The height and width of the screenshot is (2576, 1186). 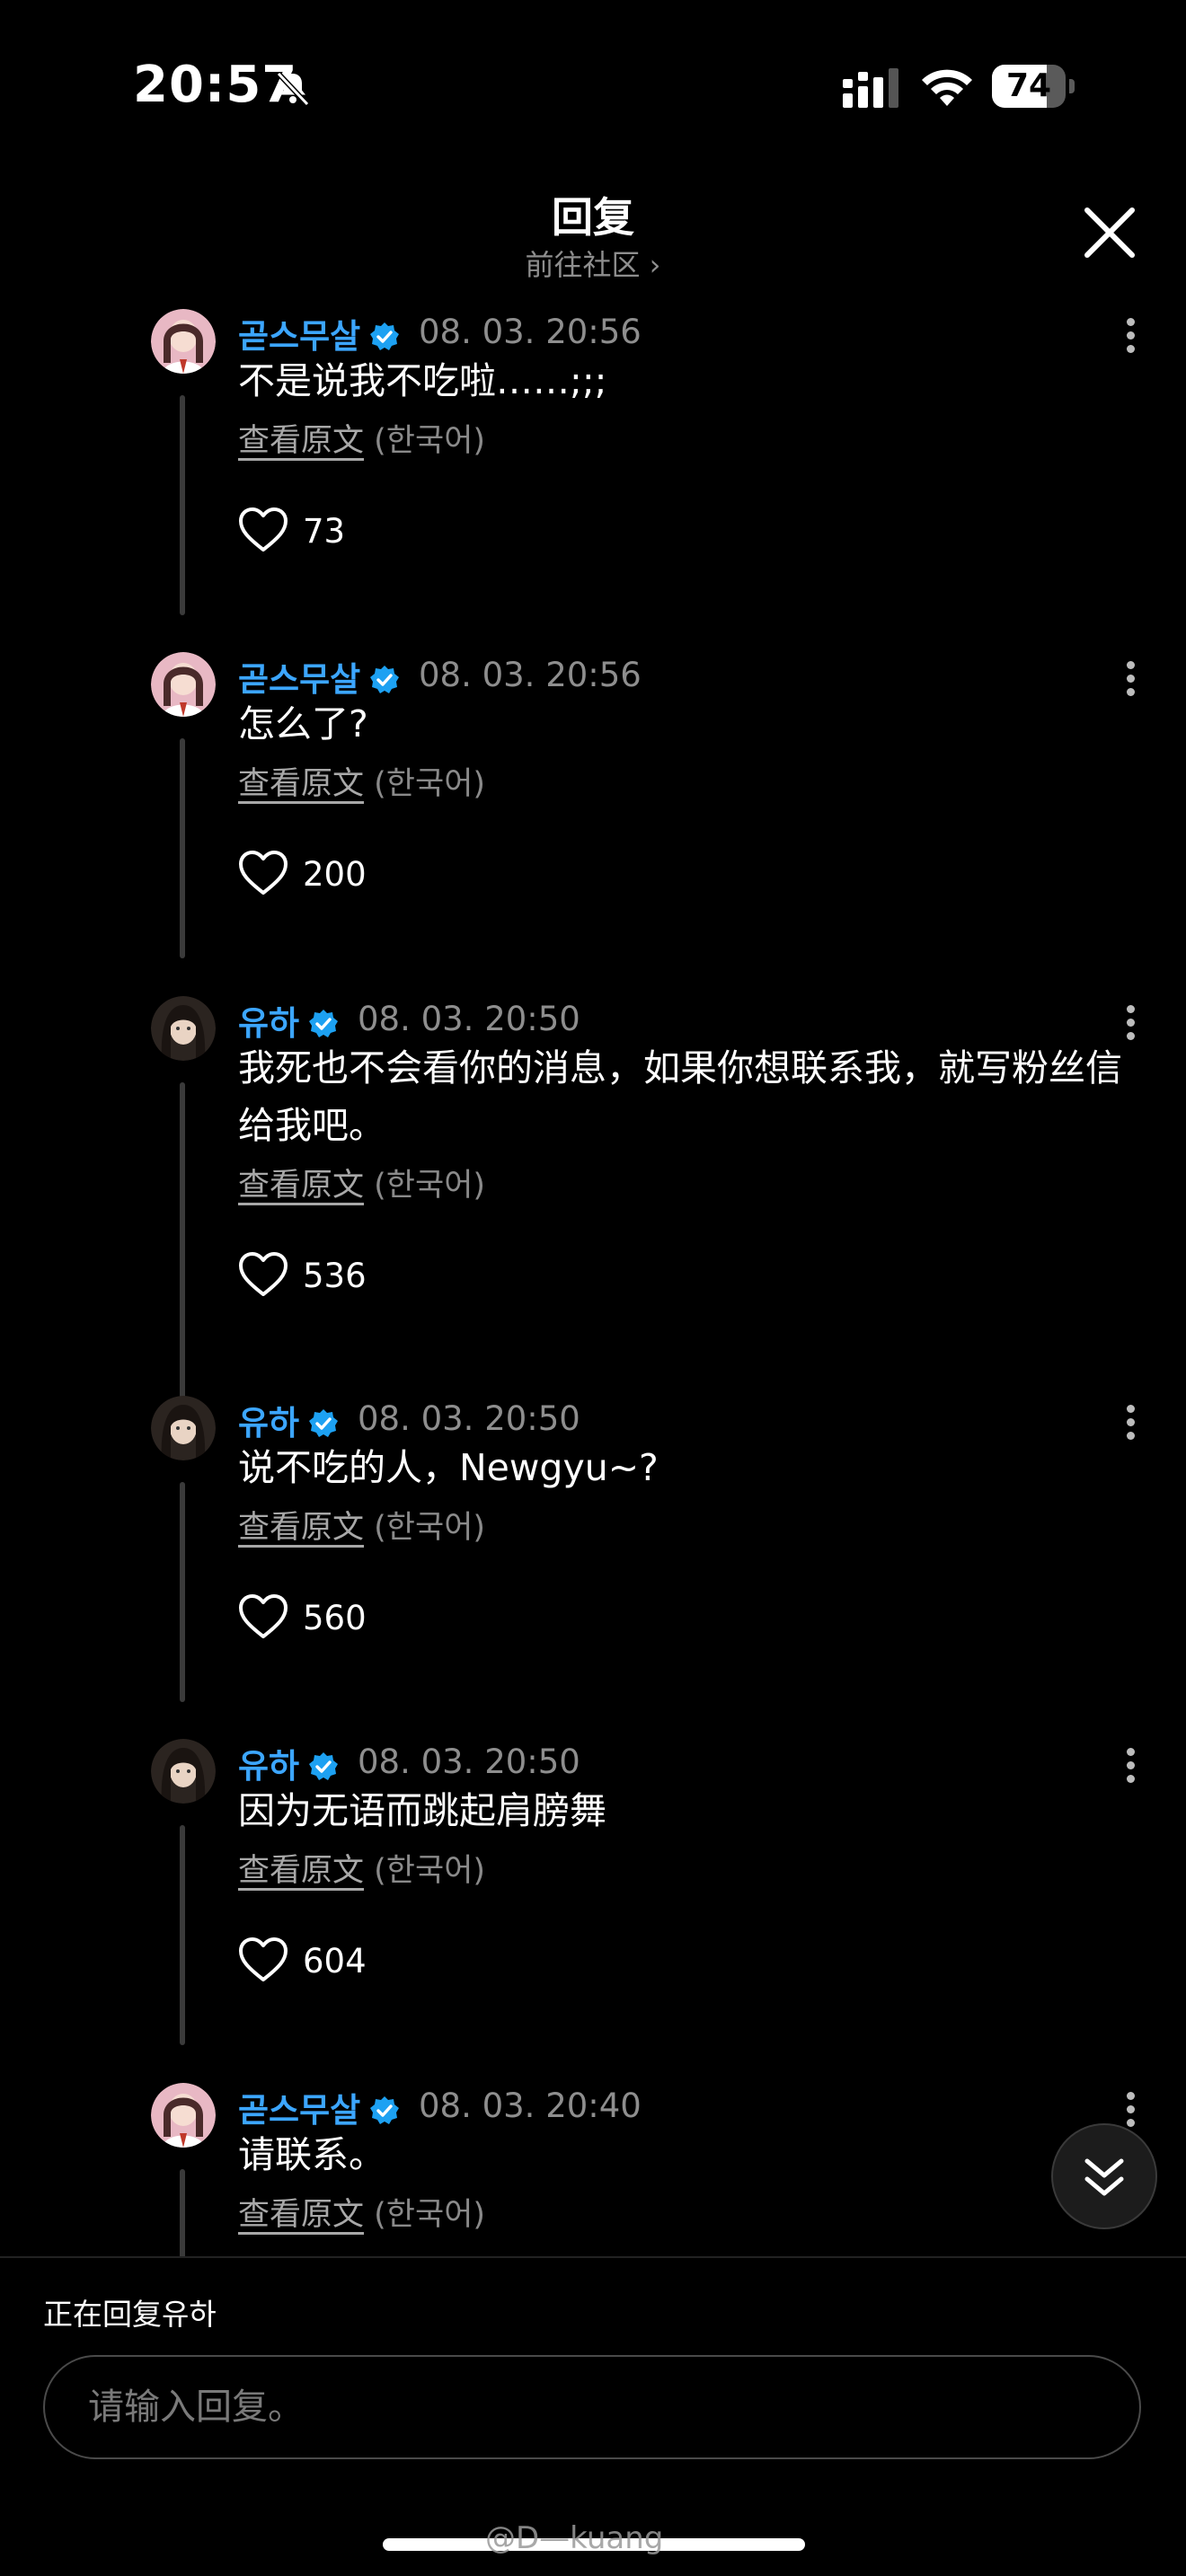 What do you see at coordinates (530, 2105) in the screenshot?
I see `comment-date: 08. 03. 20:40` at bounding box center [530, 2105].